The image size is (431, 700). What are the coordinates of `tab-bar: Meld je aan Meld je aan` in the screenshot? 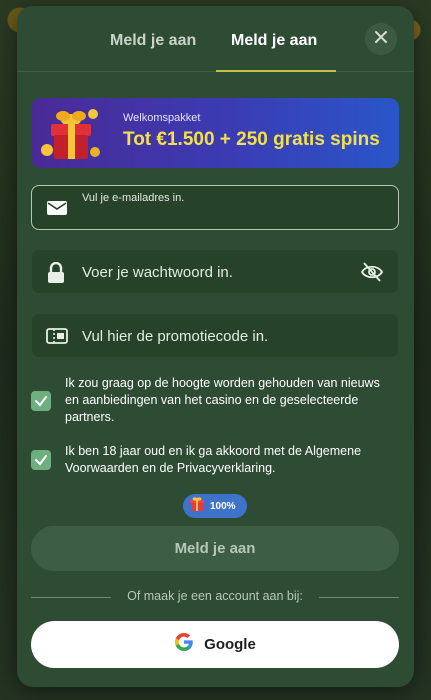 It's located at (215, 39).